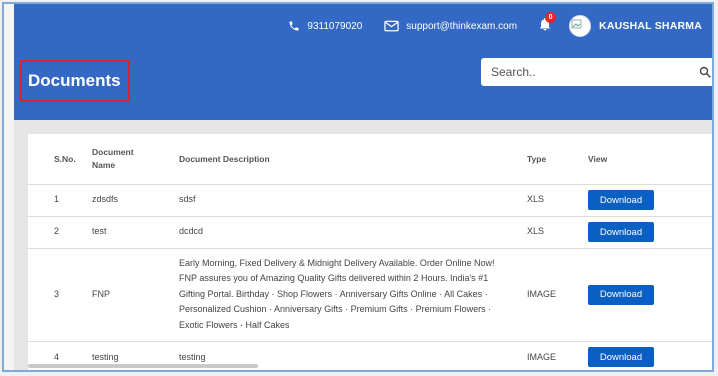 The image size is (718, 376). What do you see at coordinates (576, 24) in the screenshot?
I see `broken-image-icon` at bounding box center [576, 24].